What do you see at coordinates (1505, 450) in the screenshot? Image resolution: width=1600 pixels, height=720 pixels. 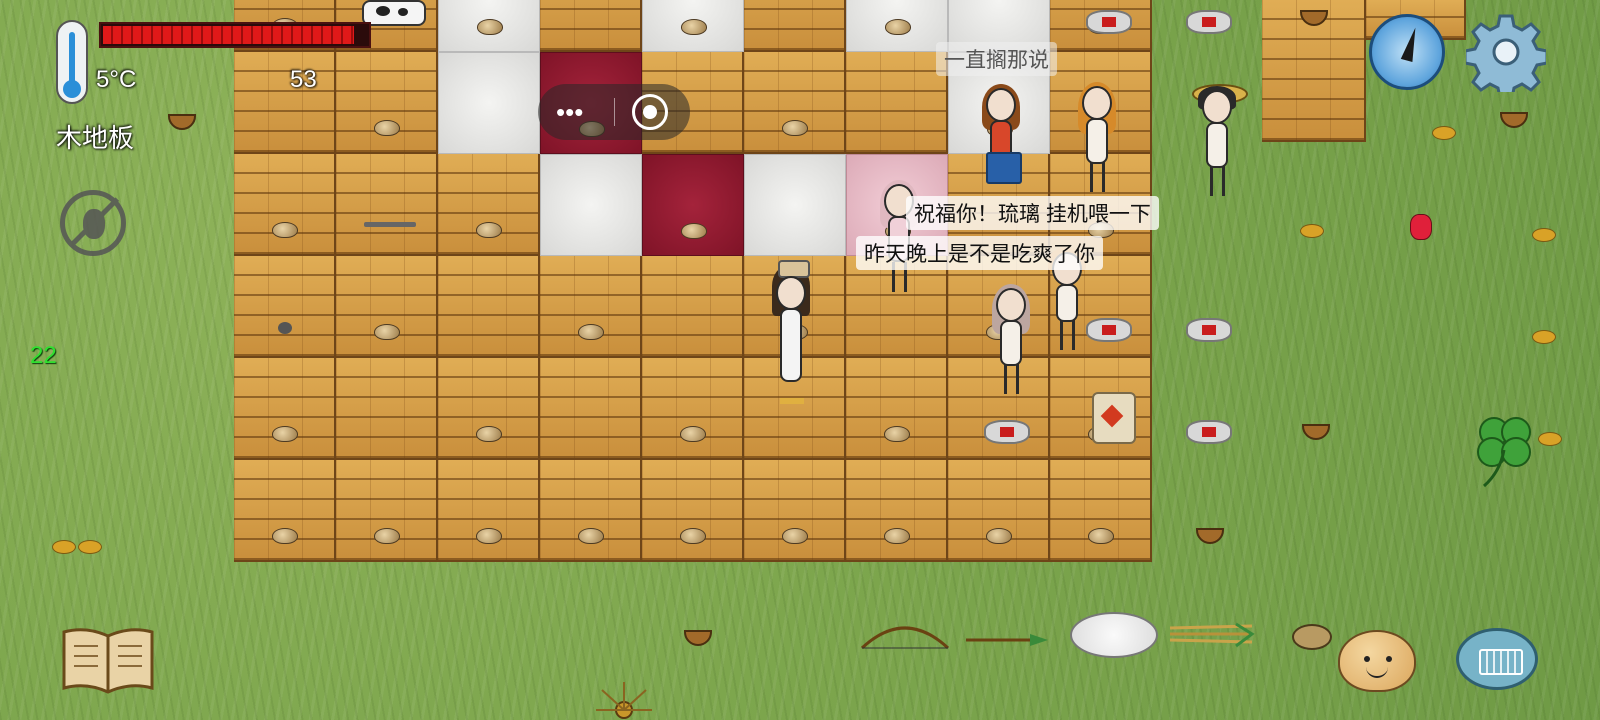 I see `clover-icon` at bounding box center [1505, 450].